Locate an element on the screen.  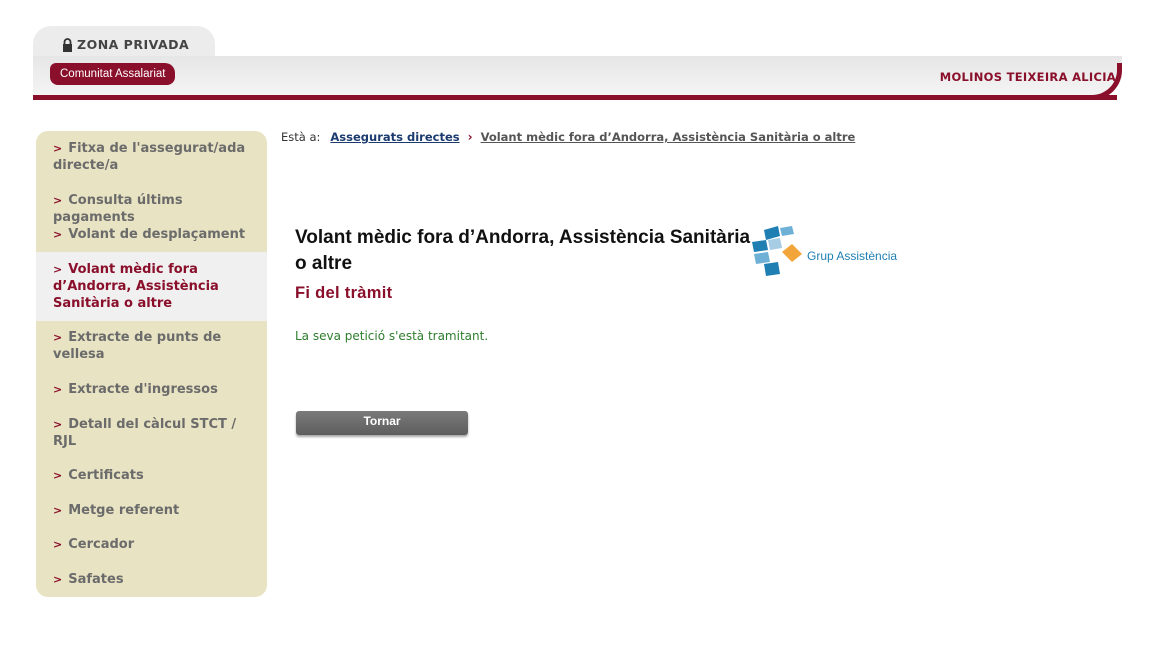
sidebar-item-calcul-stct: > Detall del càlcul STCT / RJL is located at coordinates (151, 433).